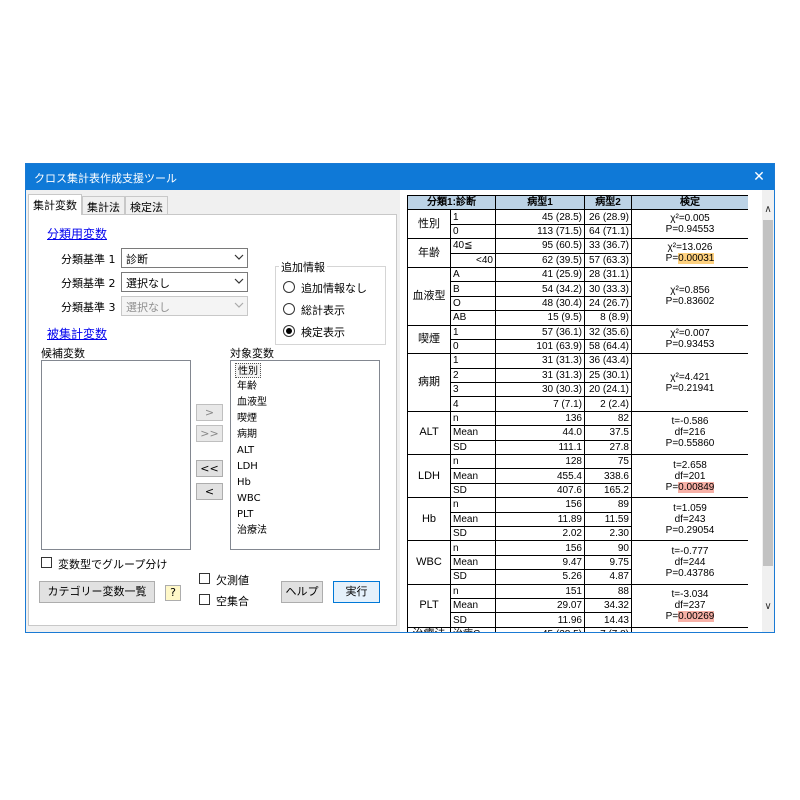  I want to click on category-cell: 2, so click(473, 375).